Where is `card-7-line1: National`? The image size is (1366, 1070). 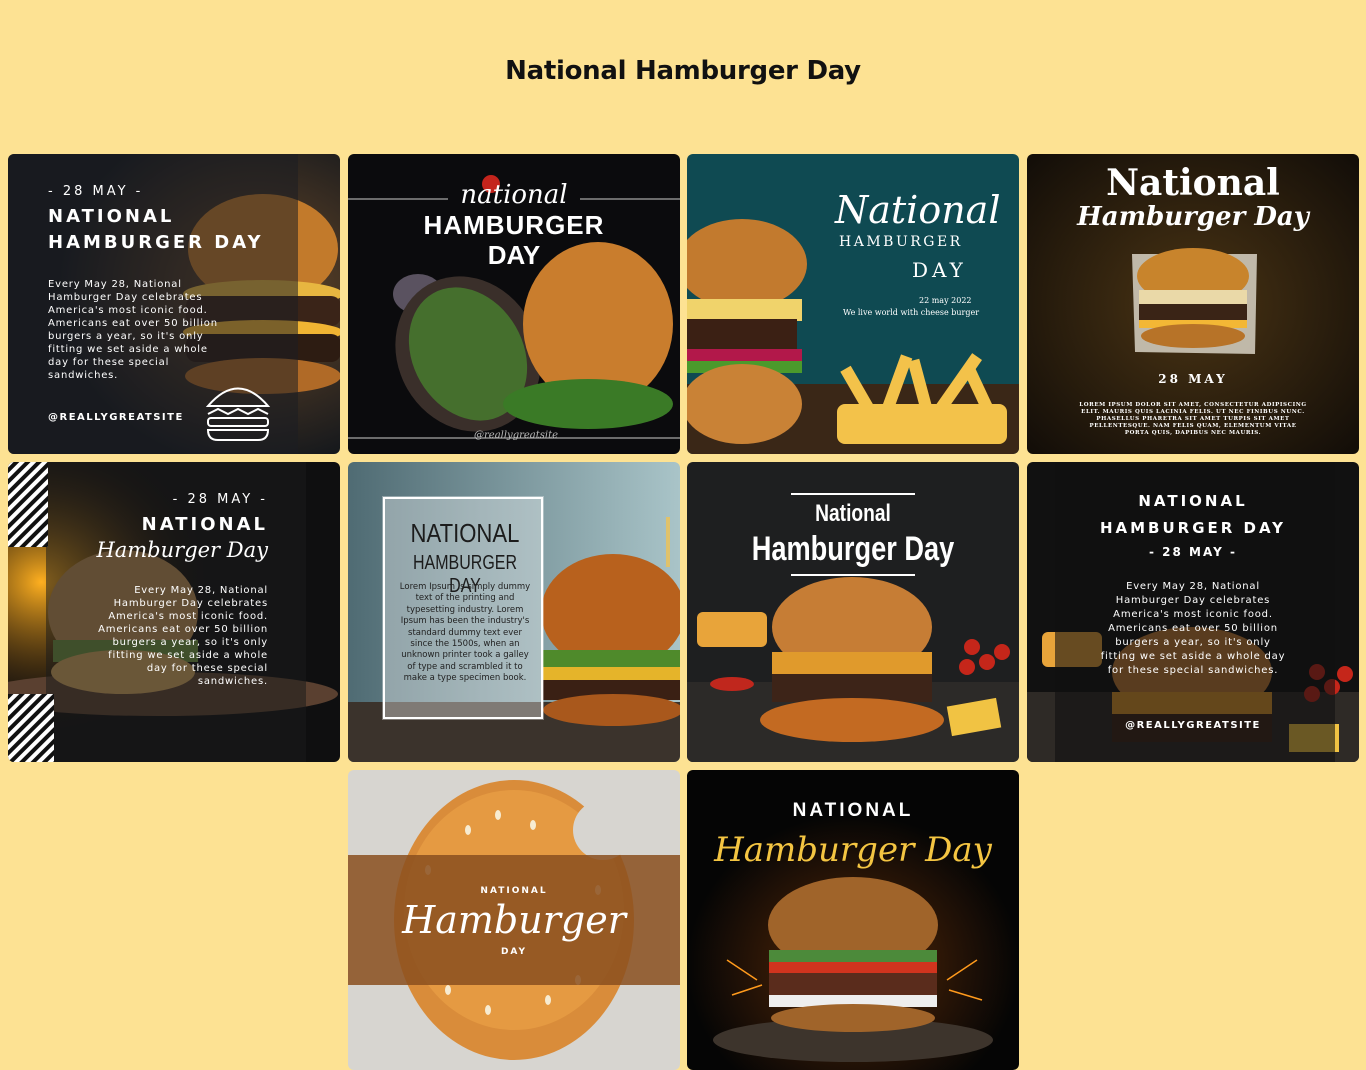 card-7-line1: National is located at coordinates (853, 513).